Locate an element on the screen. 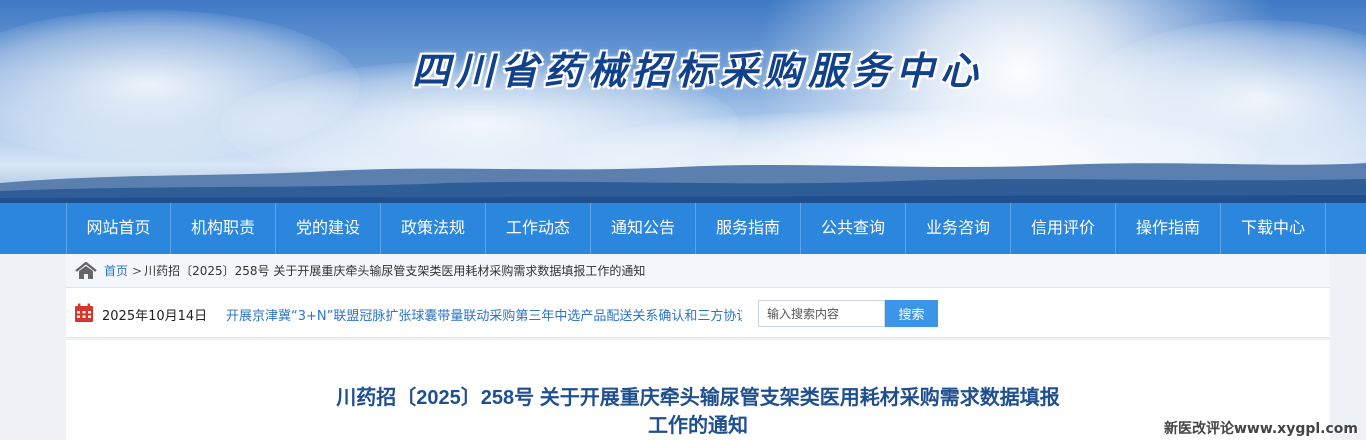 The height and width of the screenshot is (440, 1366). site-title: 四川省药械招标采购服务中心 is located at coordinates (697, 70).